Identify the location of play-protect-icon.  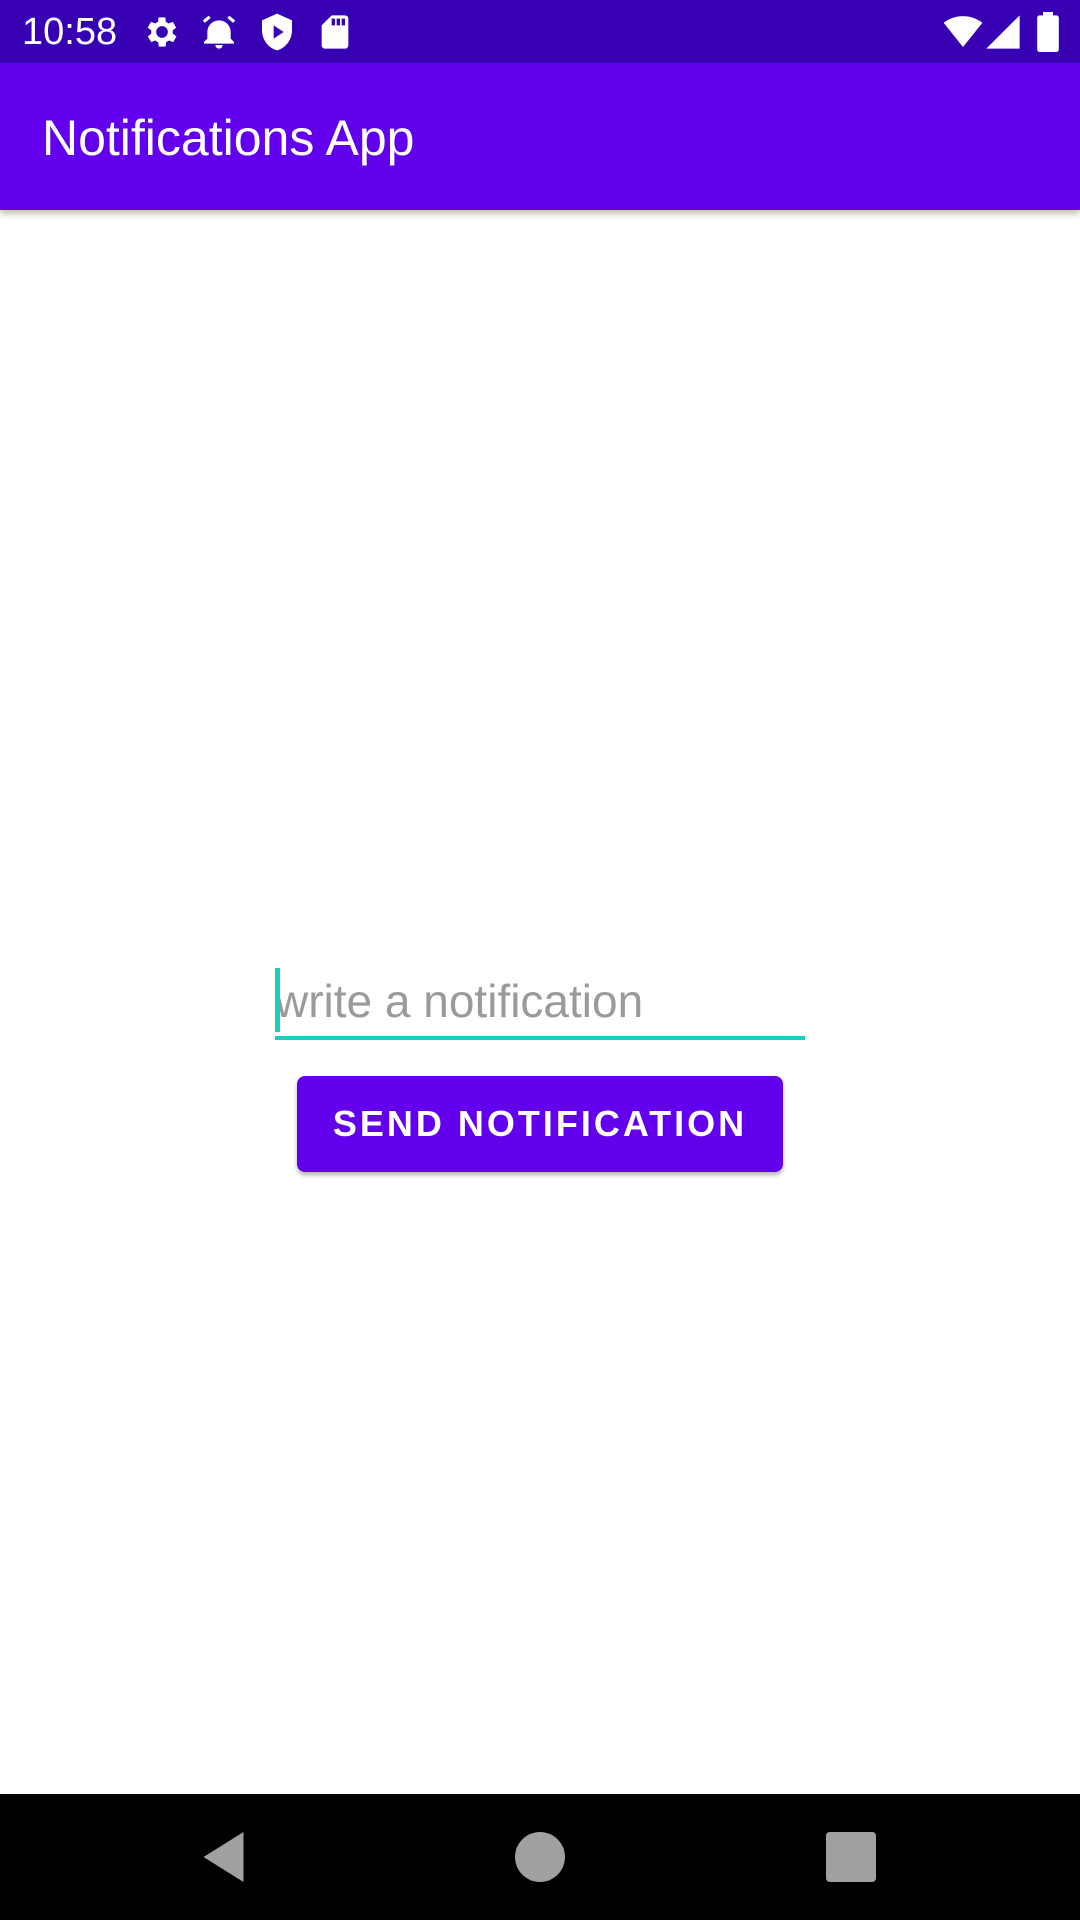
(277, 32).